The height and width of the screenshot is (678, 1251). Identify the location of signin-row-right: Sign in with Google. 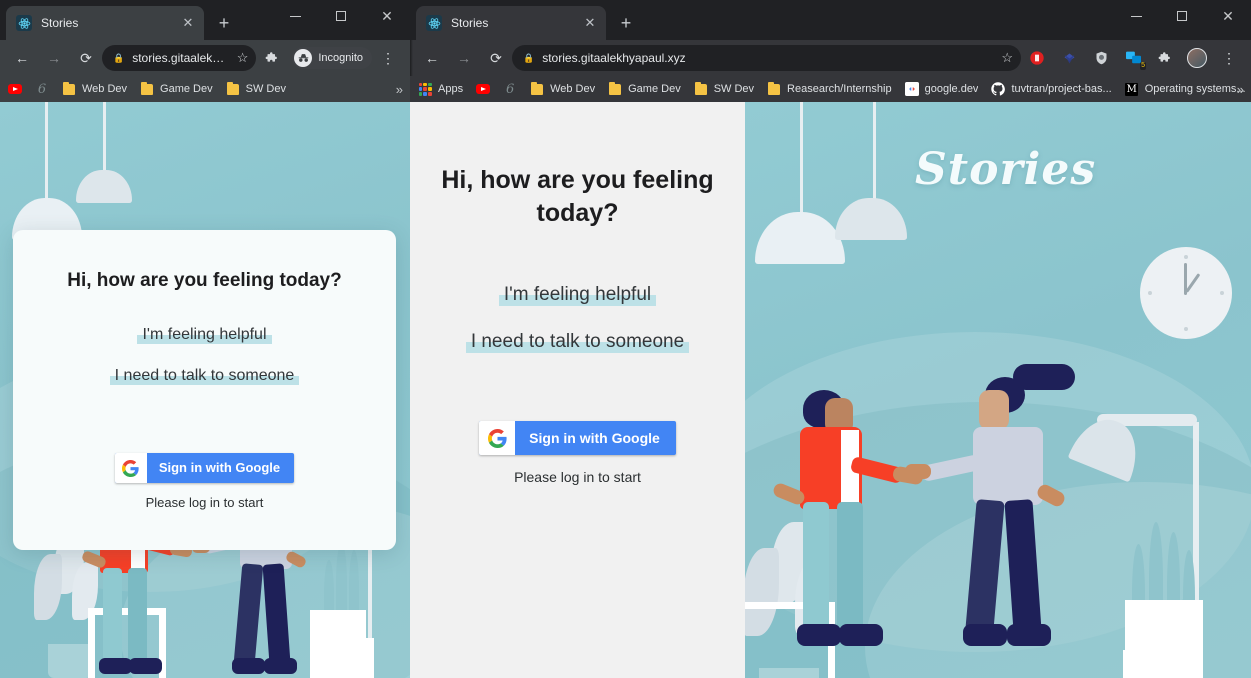
(577, 438).